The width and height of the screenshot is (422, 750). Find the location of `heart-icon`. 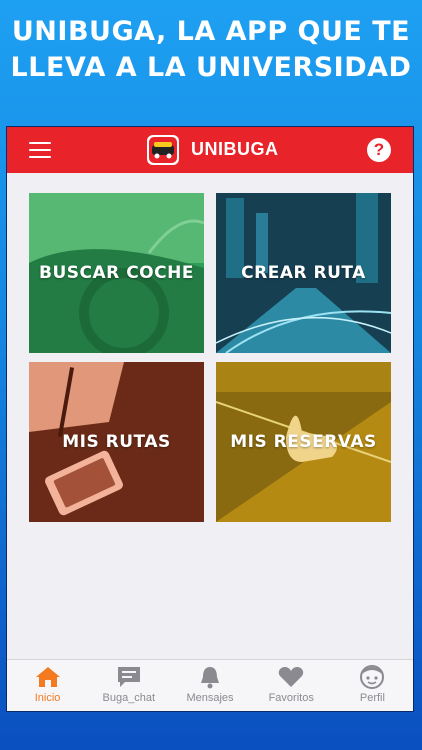

heart-icon is located at coordinates (291, 677).